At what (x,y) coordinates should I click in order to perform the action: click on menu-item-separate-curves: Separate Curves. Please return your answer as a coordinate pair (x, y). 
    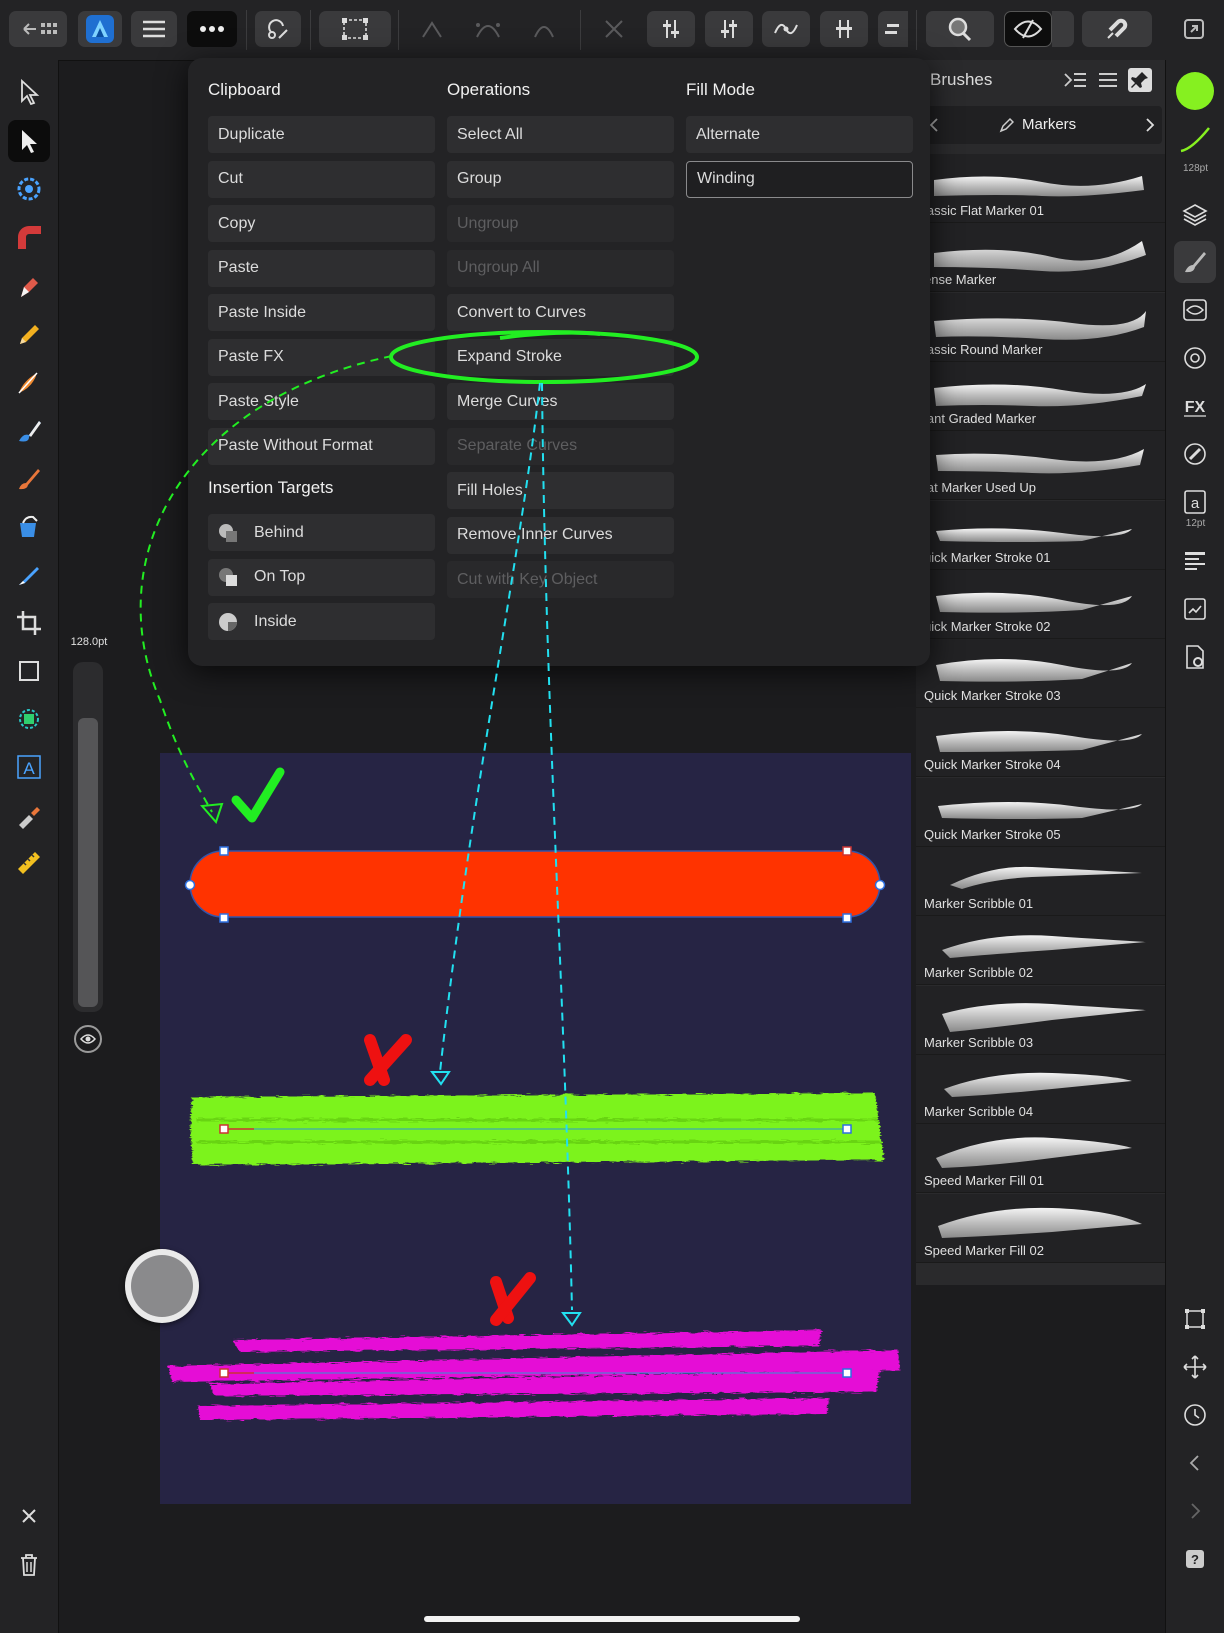
    Looking at the image, I should click on (560, 446).